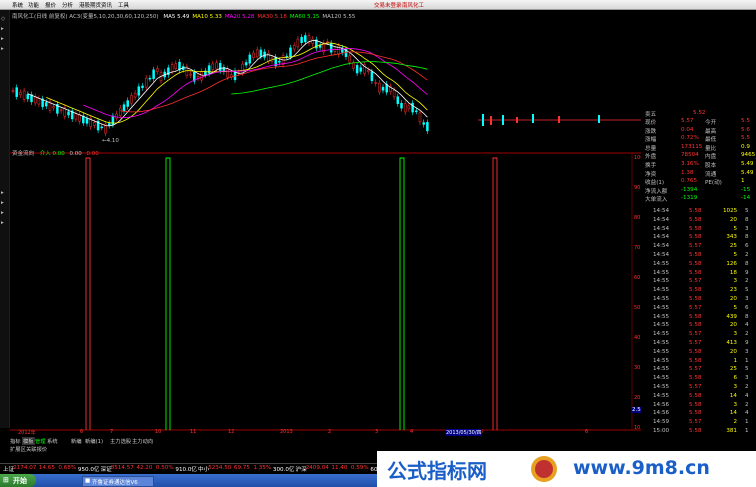  Describe the element at coordinates (94, 441) in the screenshot. I see `tab-new-1: 新编(1)` at that location.